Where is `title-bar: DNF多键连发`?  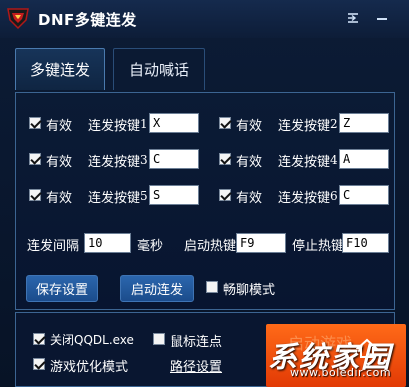 title-bar: DNF多键连发 is located at coordinates (204, 19).